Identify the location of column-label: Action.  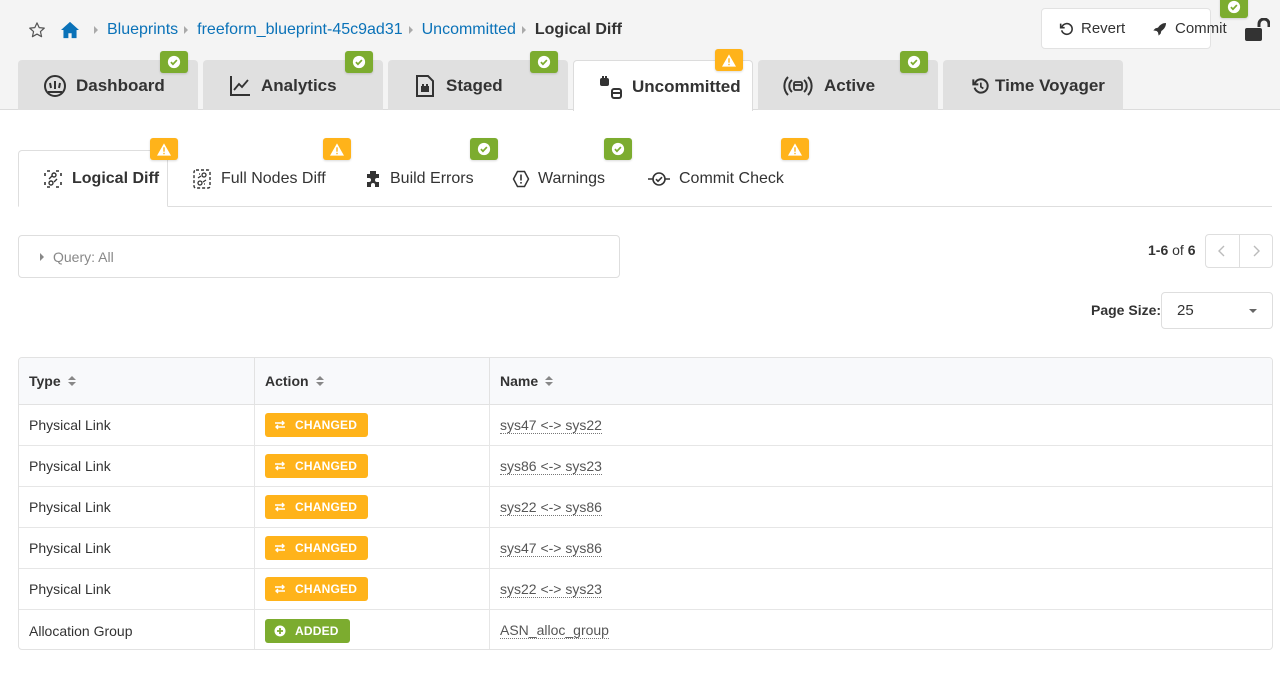
(287, 381).